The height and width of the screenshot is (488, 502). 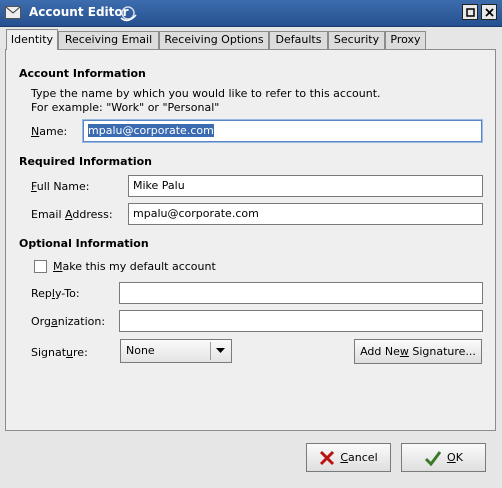 What do you see at coordinates (125, 107) in the screenshot?
I see `account-info-example: For example: "Work" or "Personal"` at bounding box center [125, 107].